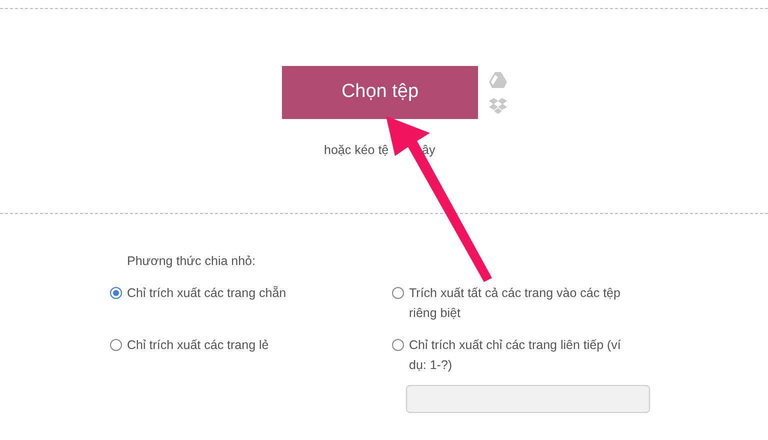  What do you see at coordinates (206, 293) in the screenshot?
I see `option-label: Chỉ trích xuất các trang chẵn` at bounding box center [206, 293].